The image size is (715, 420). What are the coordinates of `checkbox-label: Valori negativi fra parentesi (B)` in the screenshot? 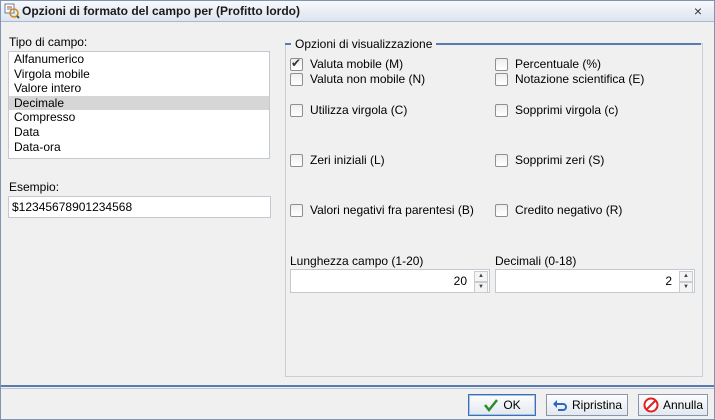 It's located at (392, 210).